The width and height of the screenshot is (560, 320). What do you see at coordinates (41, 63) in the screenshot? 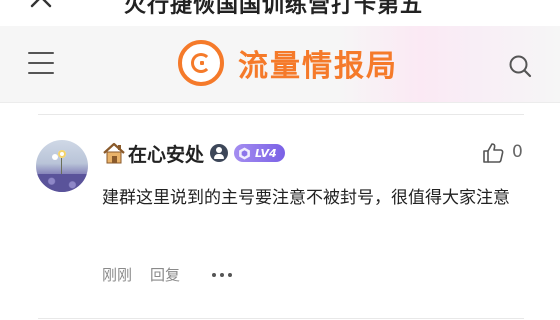
I see `menu-icon` at bounding box center [41, 63].